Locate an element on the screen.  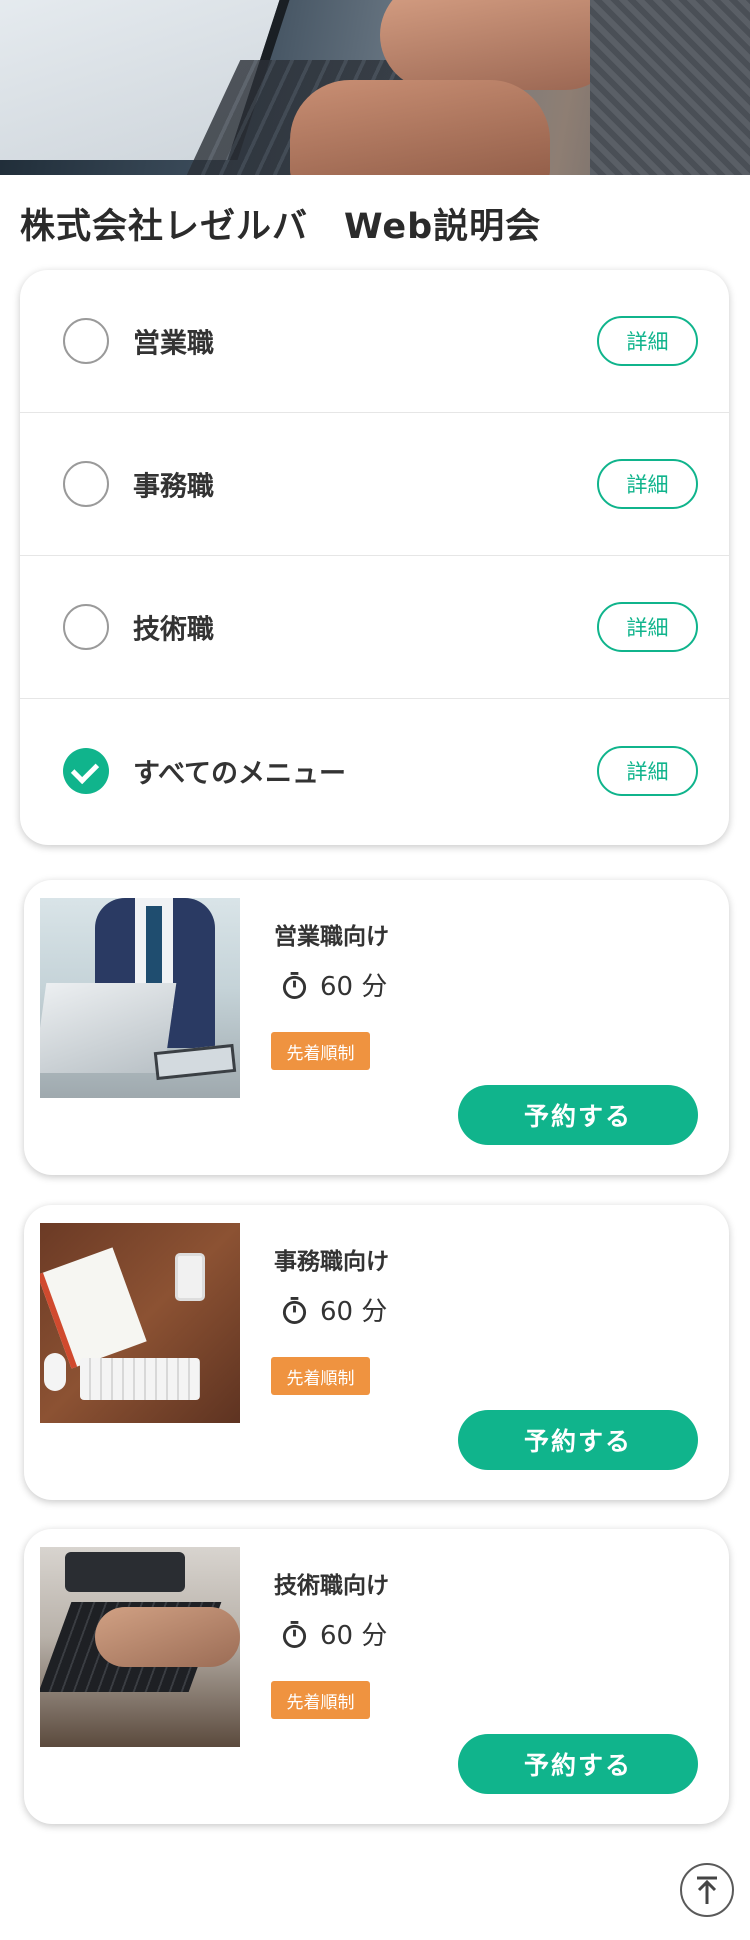
menu-item-sales: 営業職 詳細 is located at coordinates (374, 341).